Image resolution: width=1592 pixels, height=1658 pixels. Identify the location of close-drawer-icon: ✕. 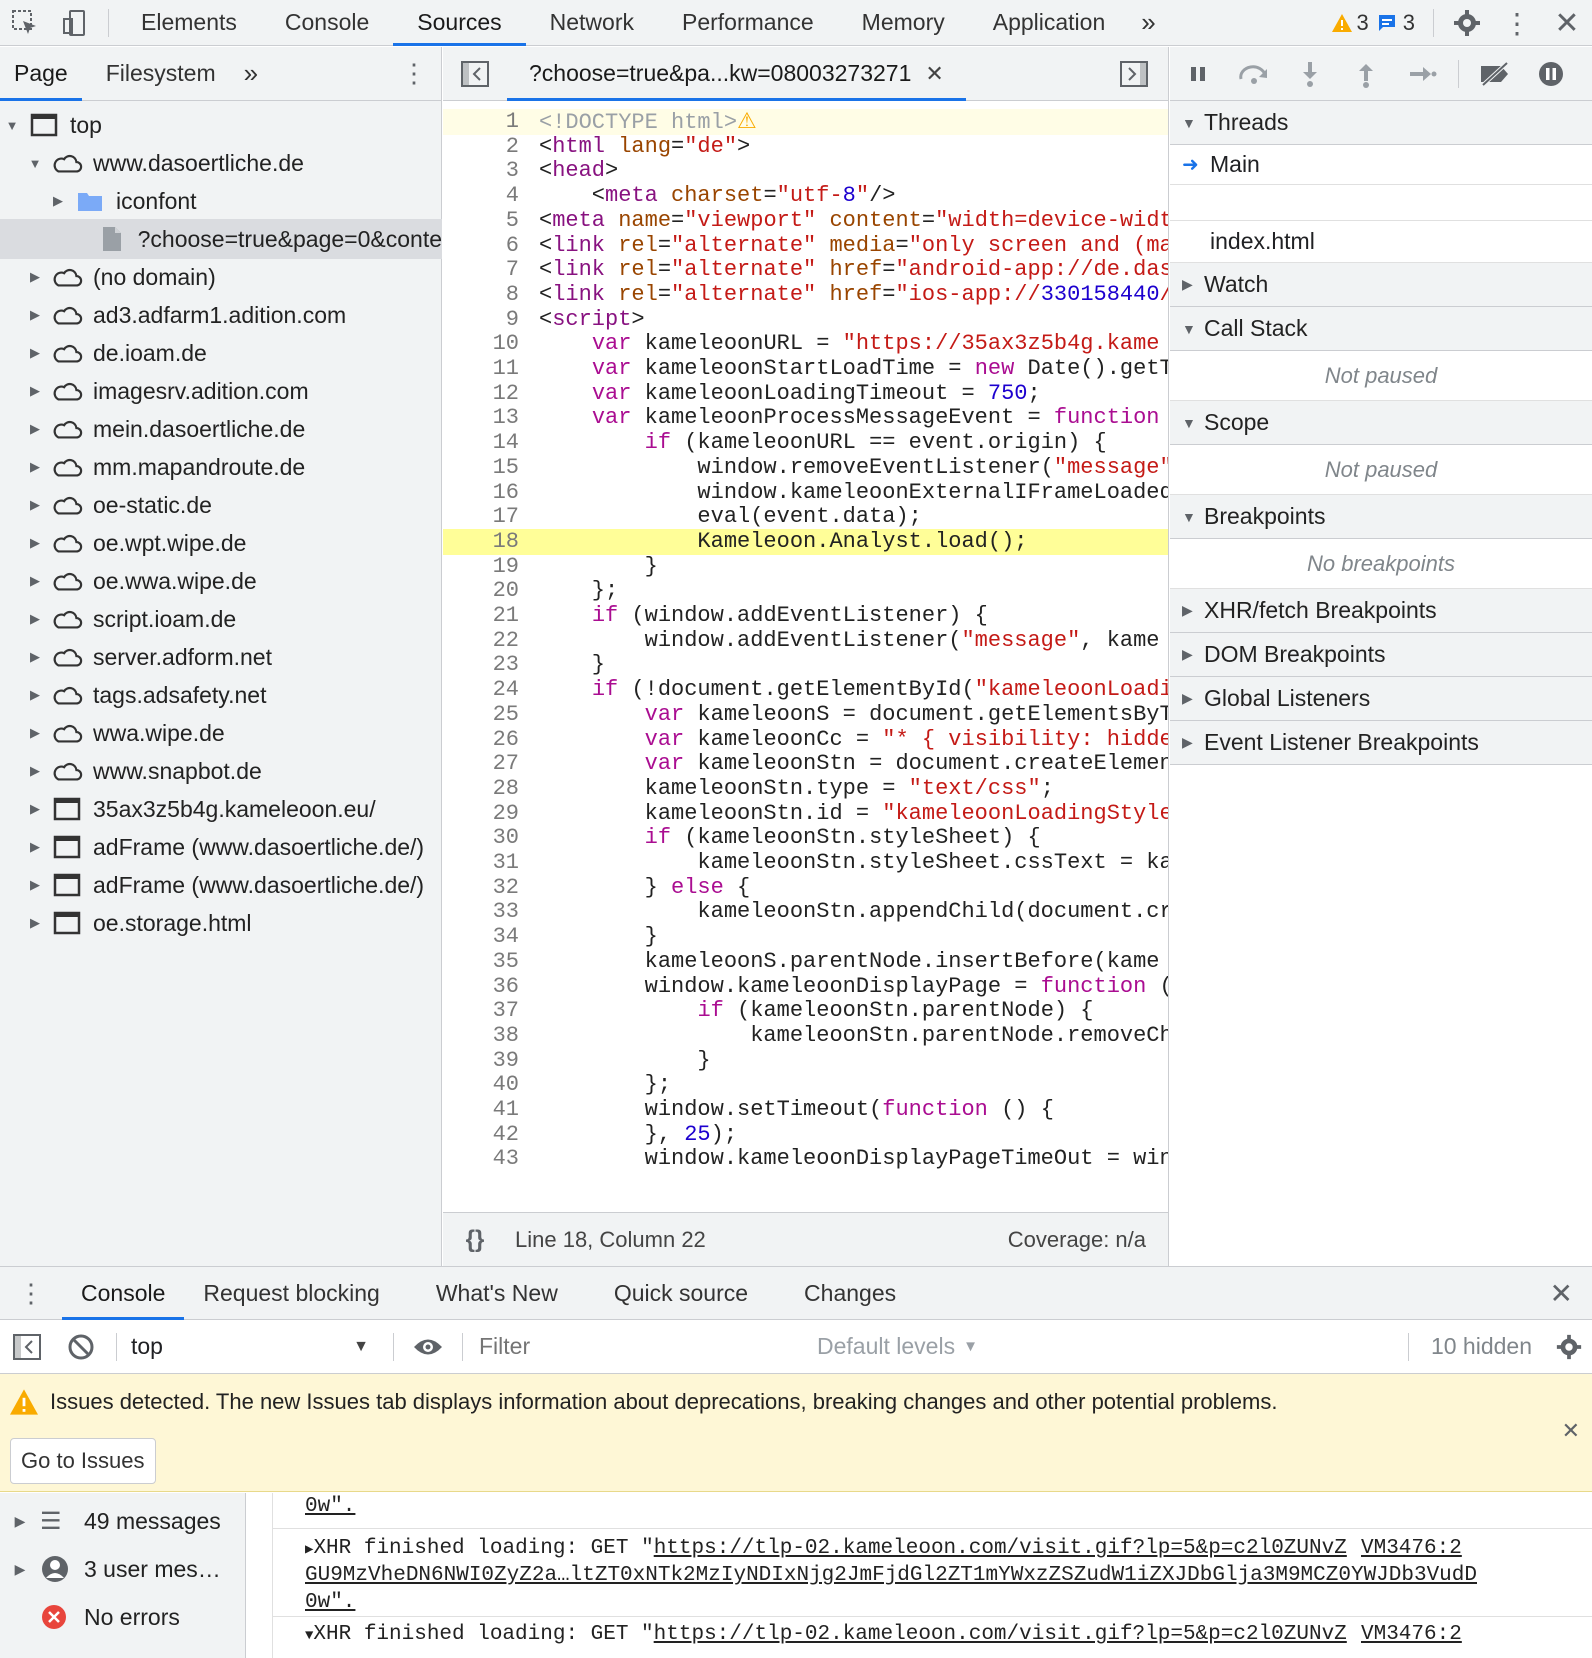
(1561, 1293).